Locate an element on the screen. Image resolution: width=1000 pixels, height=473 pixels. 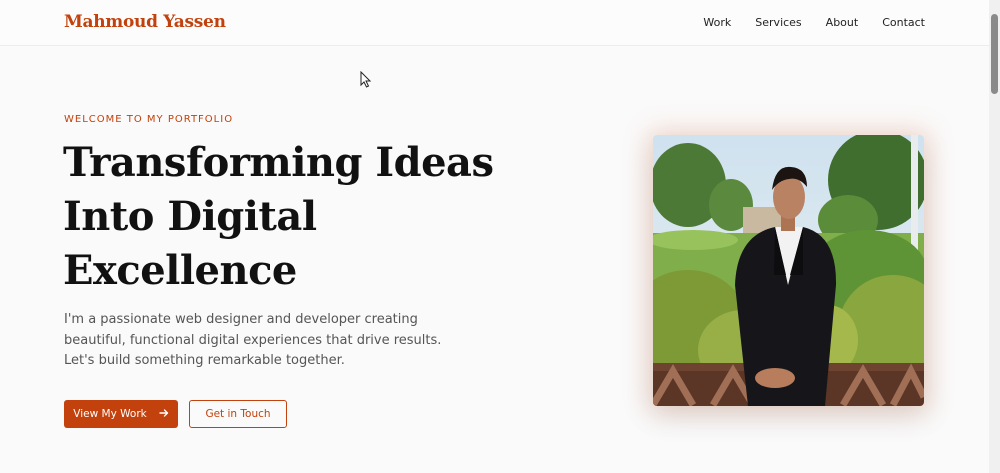
nav-link-about: About is located at coordinates (842, 22).